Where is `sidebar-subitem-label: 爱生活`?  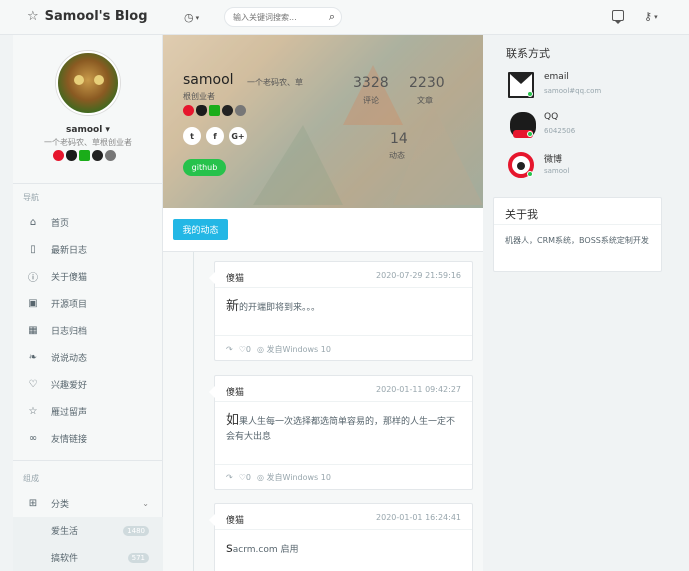
sidebar-subitem-label: 爱生活 is located at coordinates (65, 532).